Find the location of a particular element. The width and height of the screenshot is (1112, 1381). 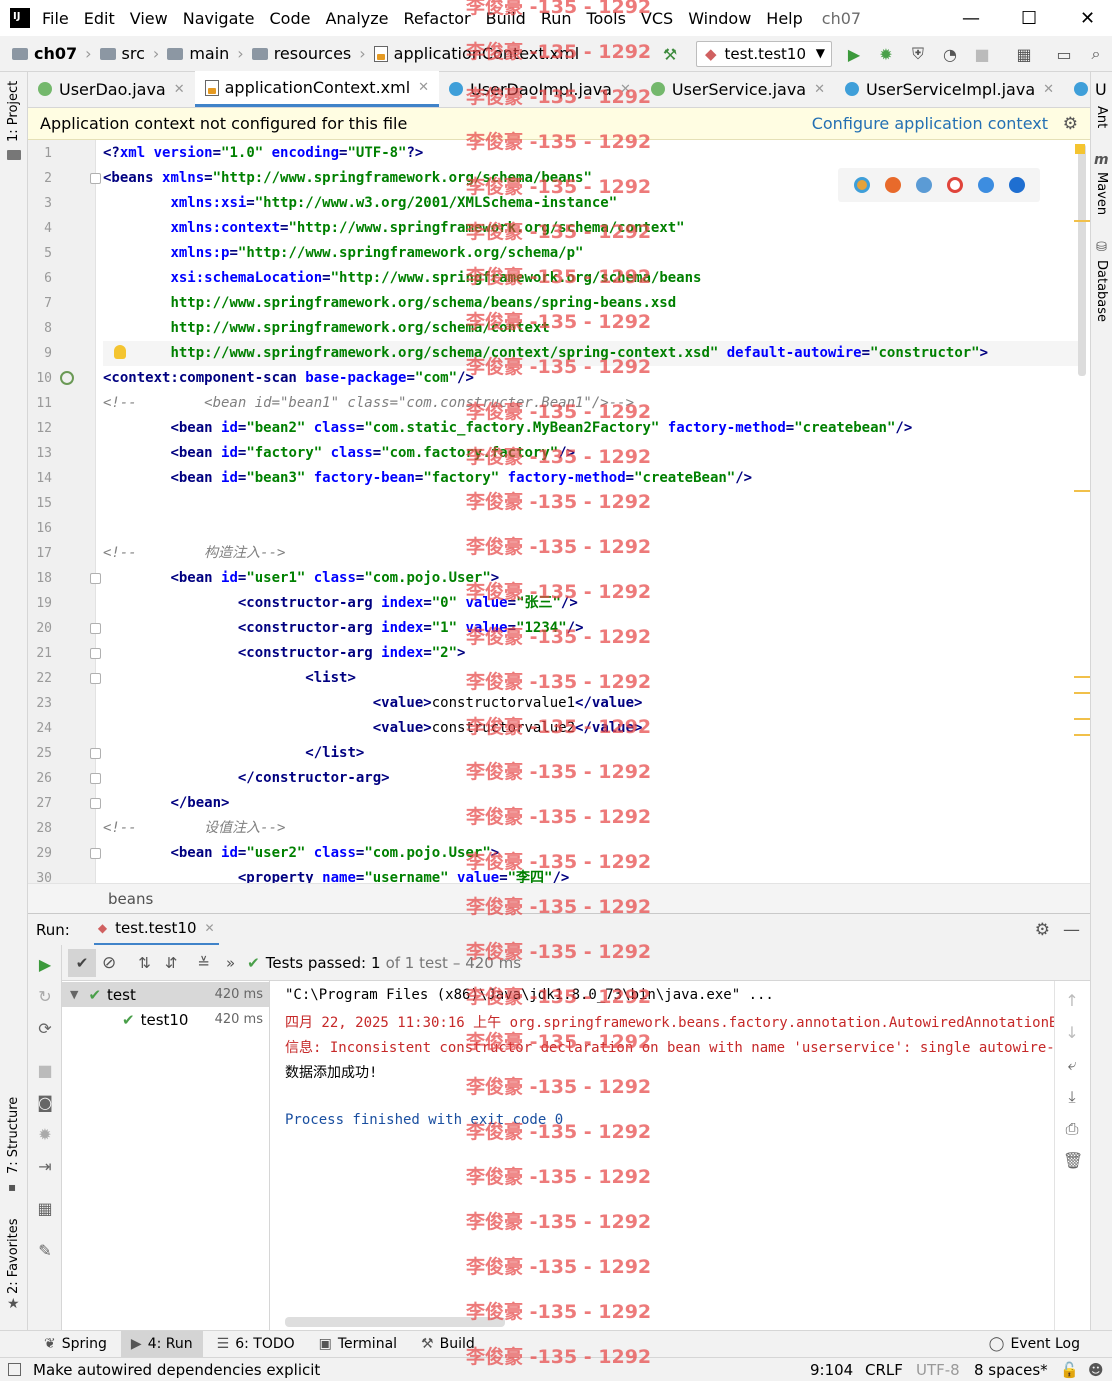

maven-tool-button: Maven is located at coordinates (1101, 193).